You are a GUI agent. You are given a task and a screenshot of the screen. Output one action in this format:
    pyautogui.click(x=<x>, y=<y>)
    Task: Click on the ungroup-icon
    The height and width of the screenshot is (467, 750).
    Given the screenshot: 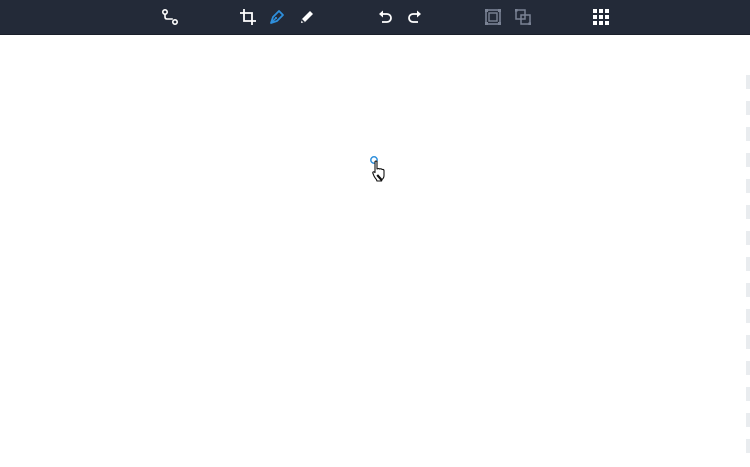 What is the action you would take?
    pyautogui.click(x=523, y=17)
    